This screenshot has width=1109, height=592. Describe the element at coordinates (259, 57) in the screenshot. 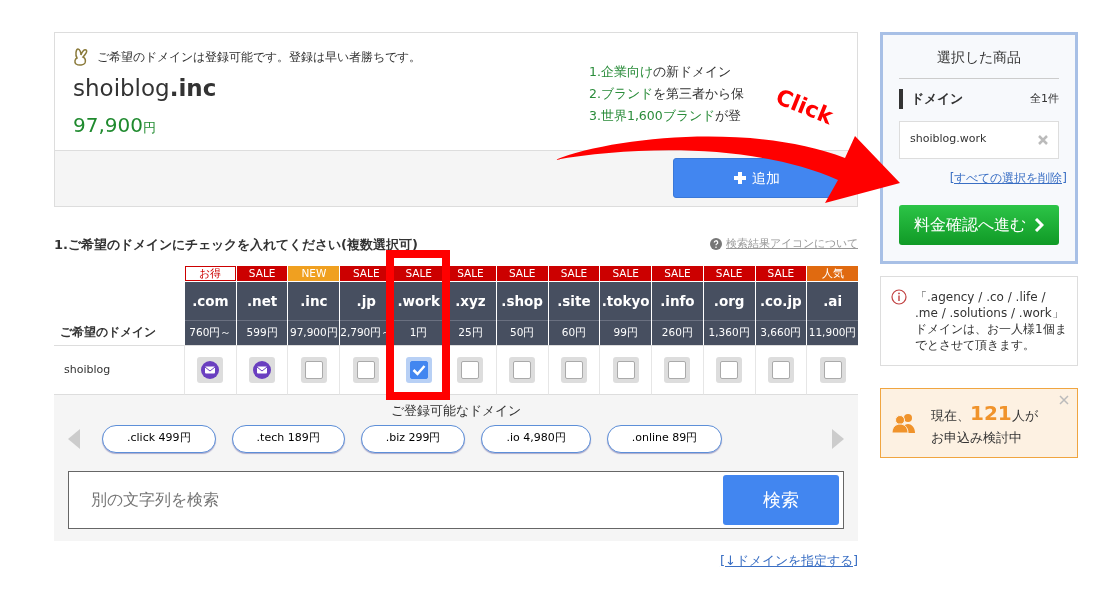

I see `message-text: ご希望のドメインは登録可能です。登録は早い者勝ちです。` at that location.